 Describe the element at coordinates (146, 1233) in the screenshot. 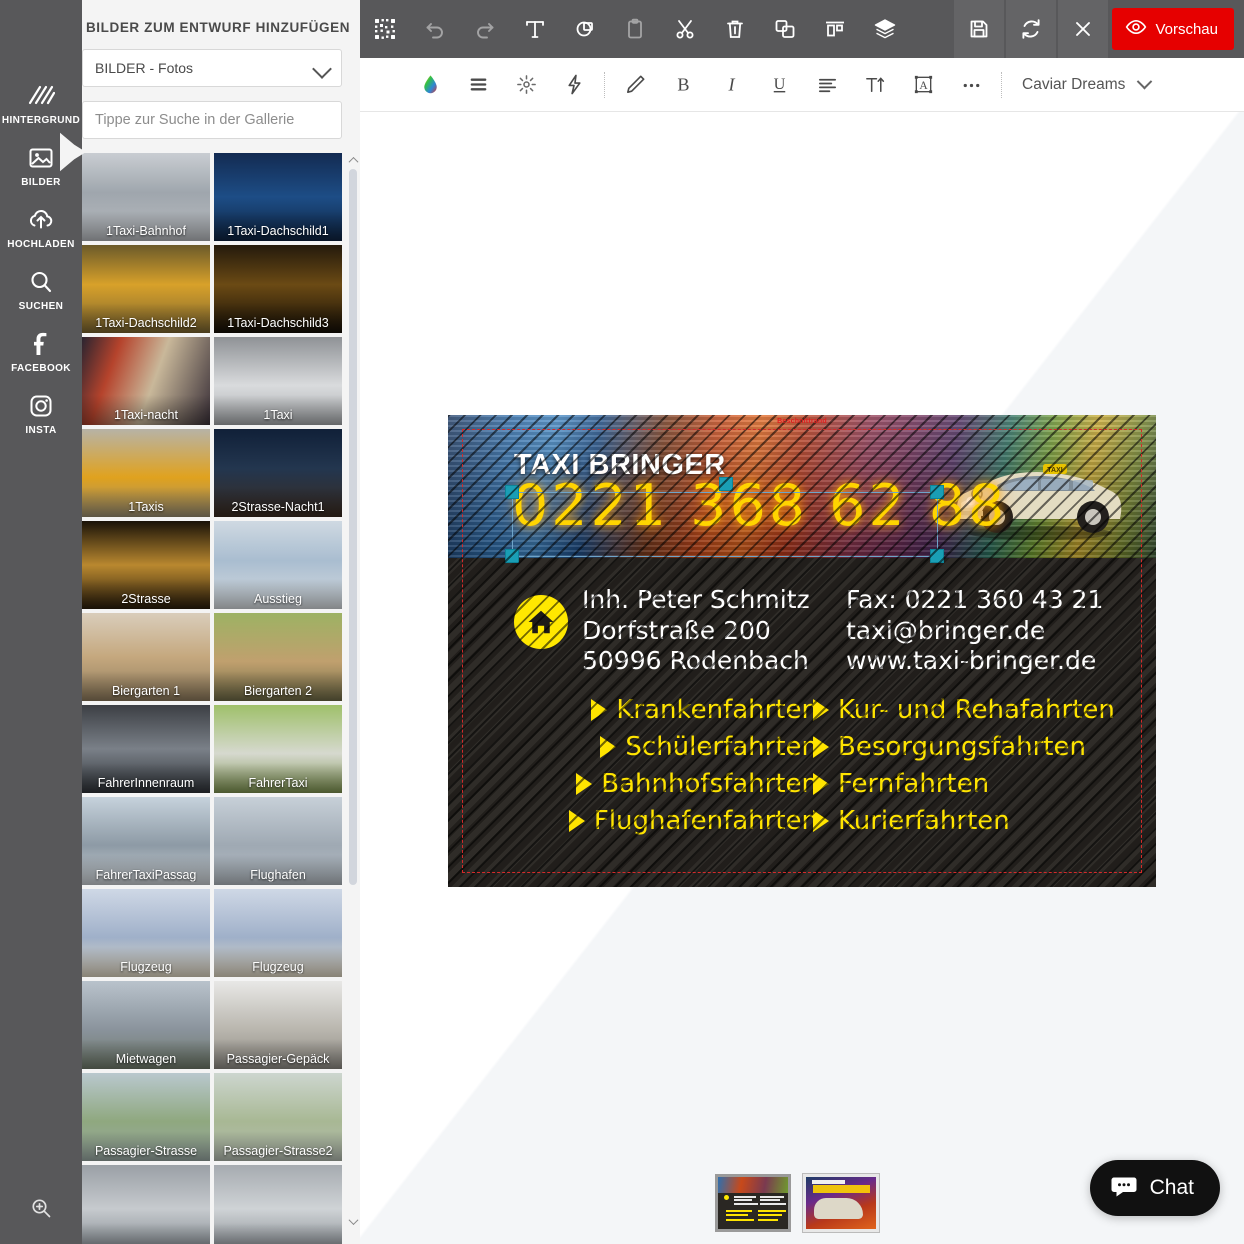

I see `gallery-thumbnail-shade` at that location.